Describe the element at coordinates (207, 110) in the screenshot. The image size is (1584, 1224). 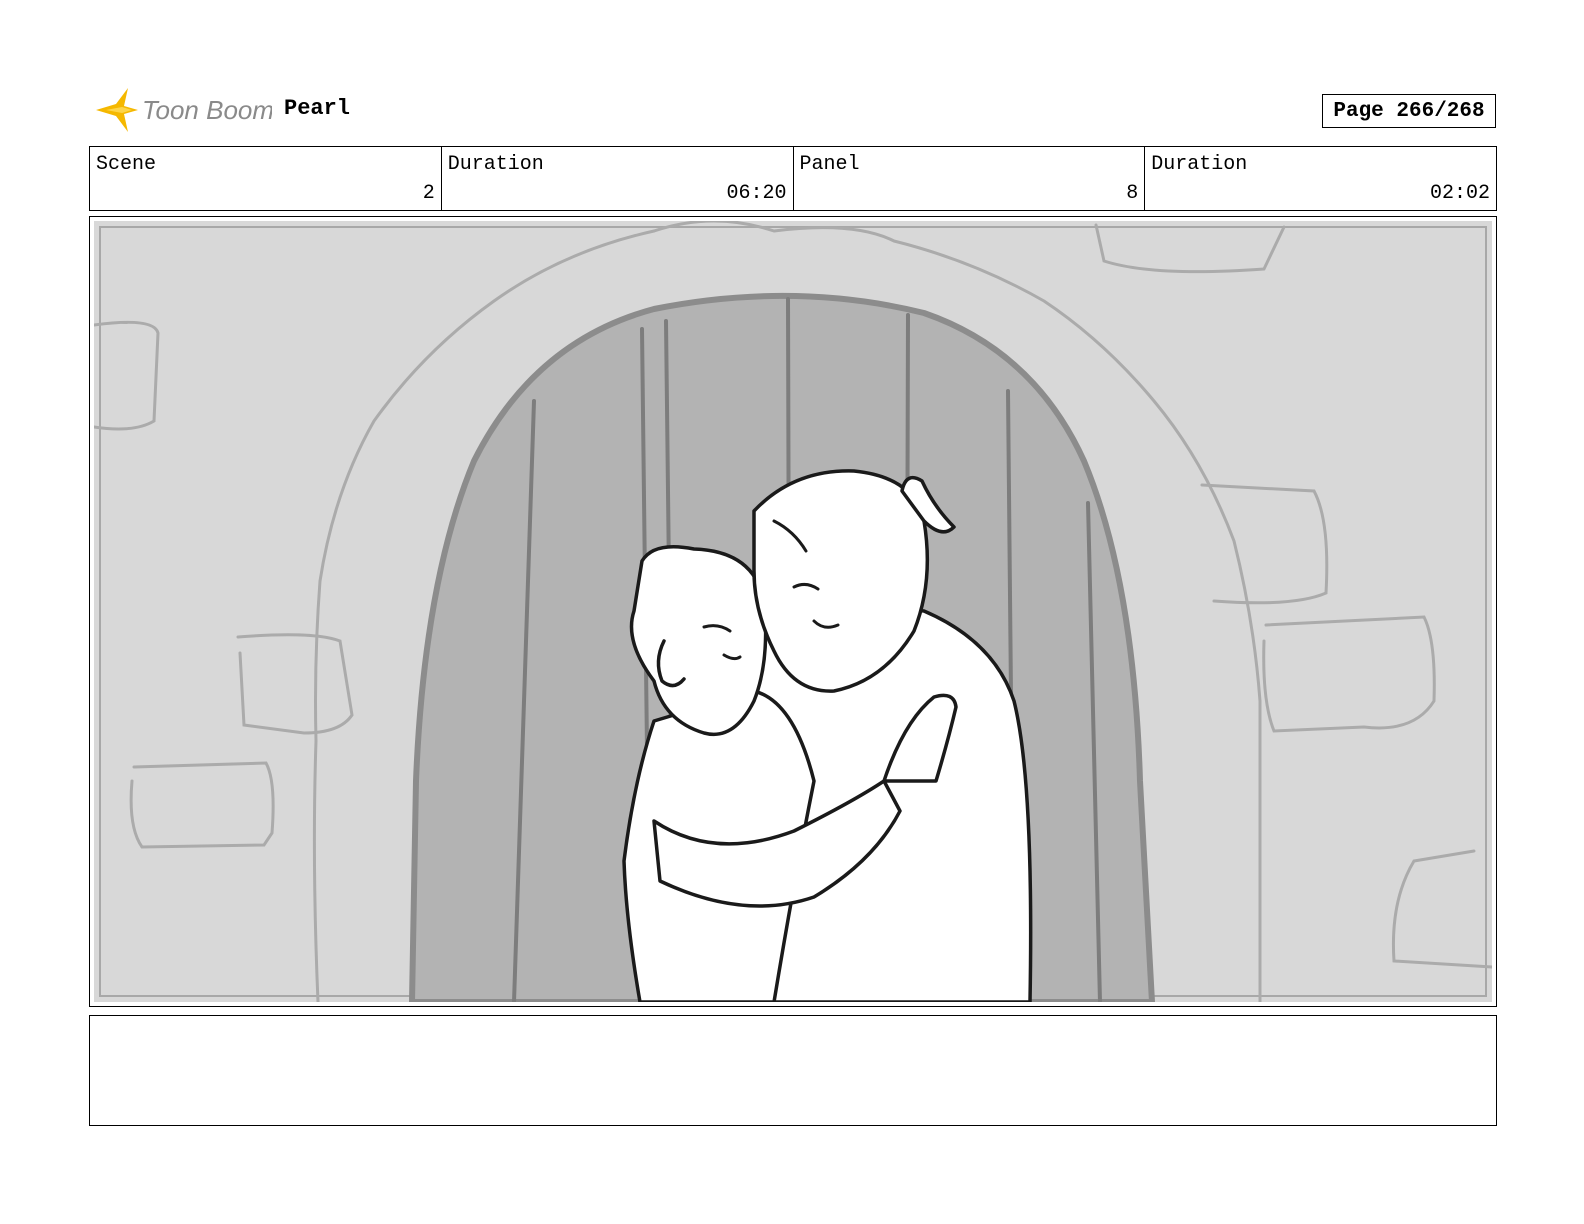
I see `logo-text: Toon Boom` at that location.